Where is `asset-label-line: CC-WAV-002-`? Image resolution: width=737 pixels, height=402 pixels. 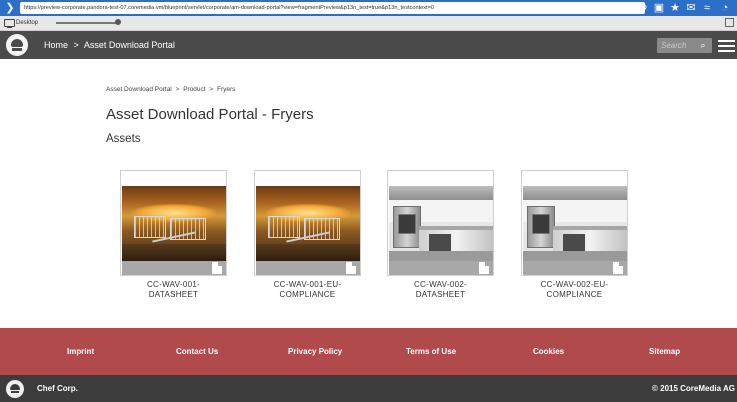 asset-label-line: CC-WAV-002- is located at coordinates (440, 284).